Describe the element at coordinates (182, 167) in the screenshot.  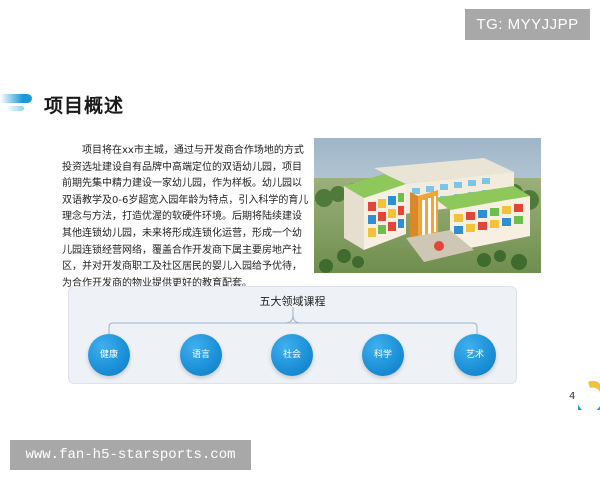
I see `description-line: 投资选址建设自有品牌中高端定位的双语幼儿园，项目` at that location.